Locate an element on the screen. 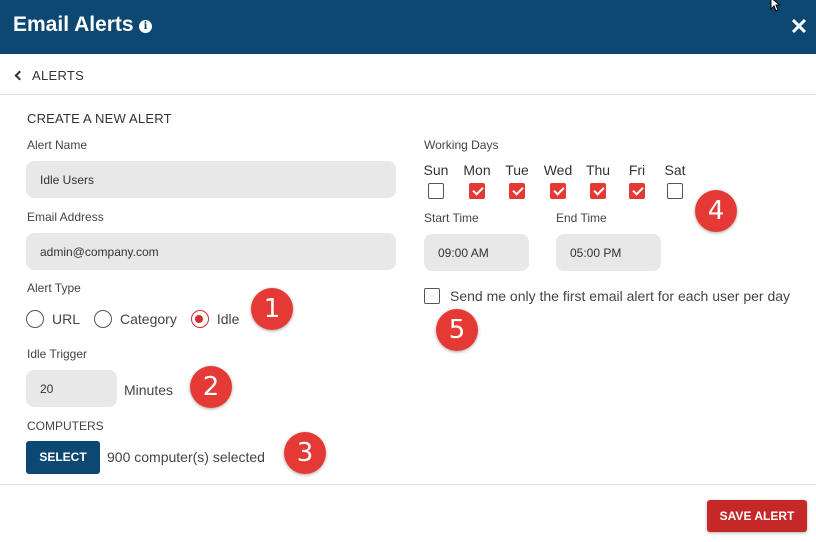 This screenshot has height=542, width=816. radio-idle: Idle is located at coordinates (215, 319).